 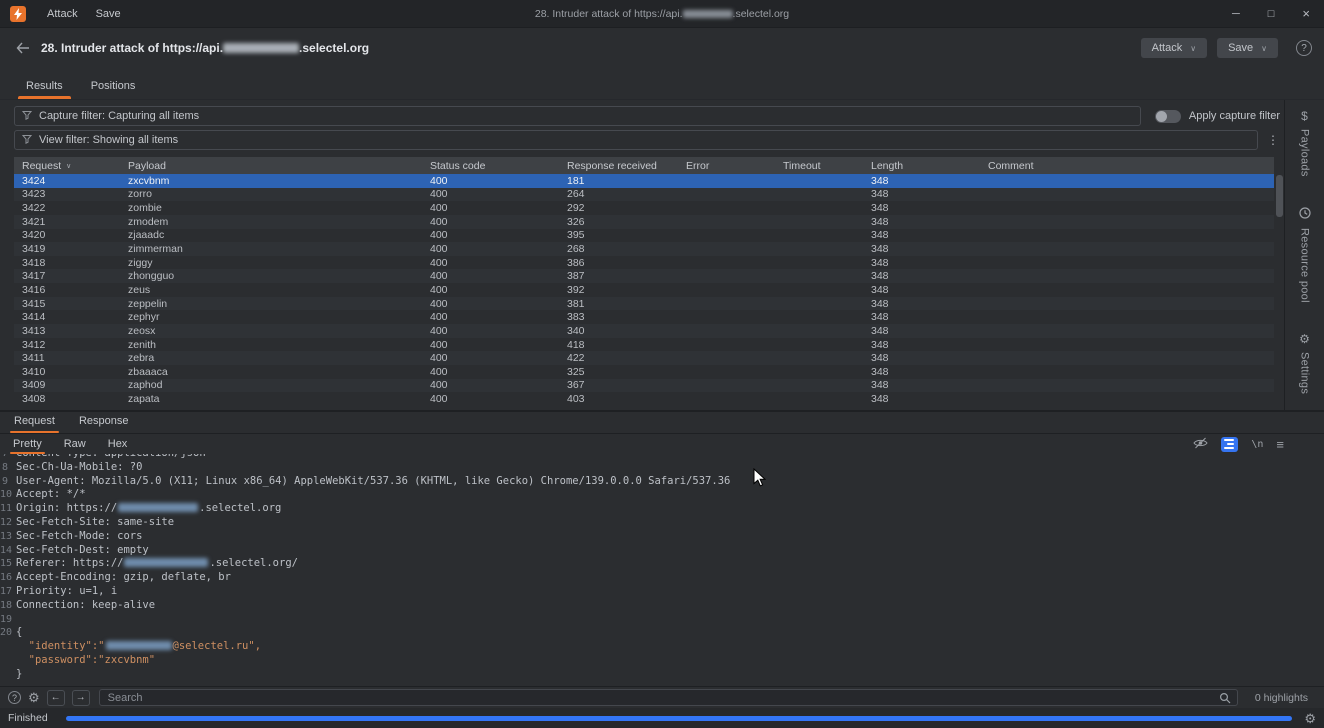 I want to click on help-icon: ?, so click(x=1304, y=48).